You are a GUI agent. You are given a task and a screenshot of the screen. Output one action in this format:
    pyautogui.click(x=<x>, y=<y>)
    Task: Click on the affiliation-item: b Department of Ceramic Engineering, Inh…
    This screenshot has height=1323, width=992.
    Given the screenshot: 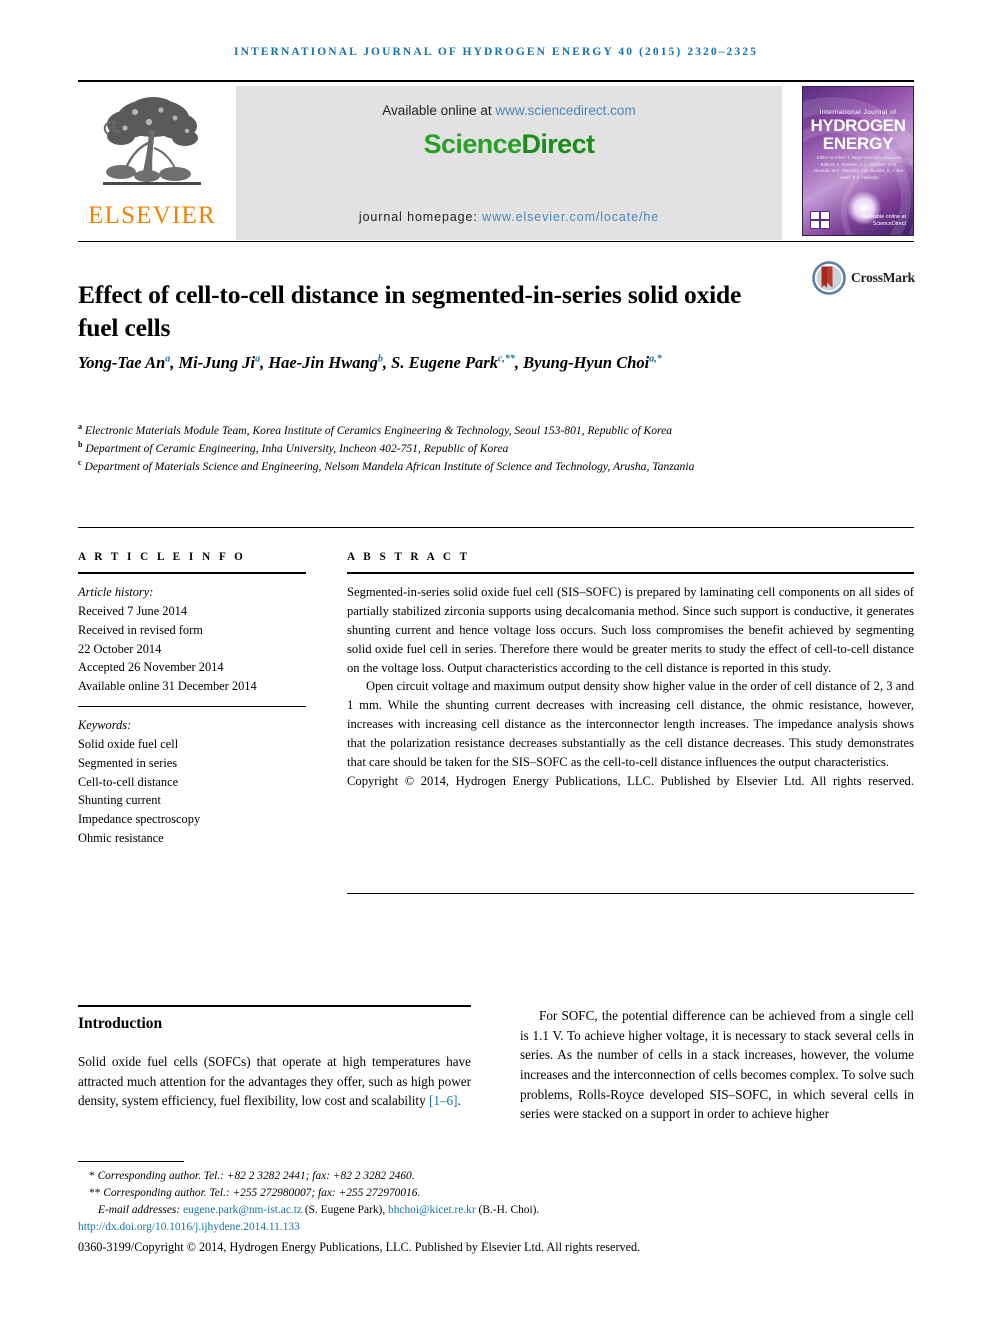 What is the action you would take?
    pyautogui.click(x=478, y=448)
    